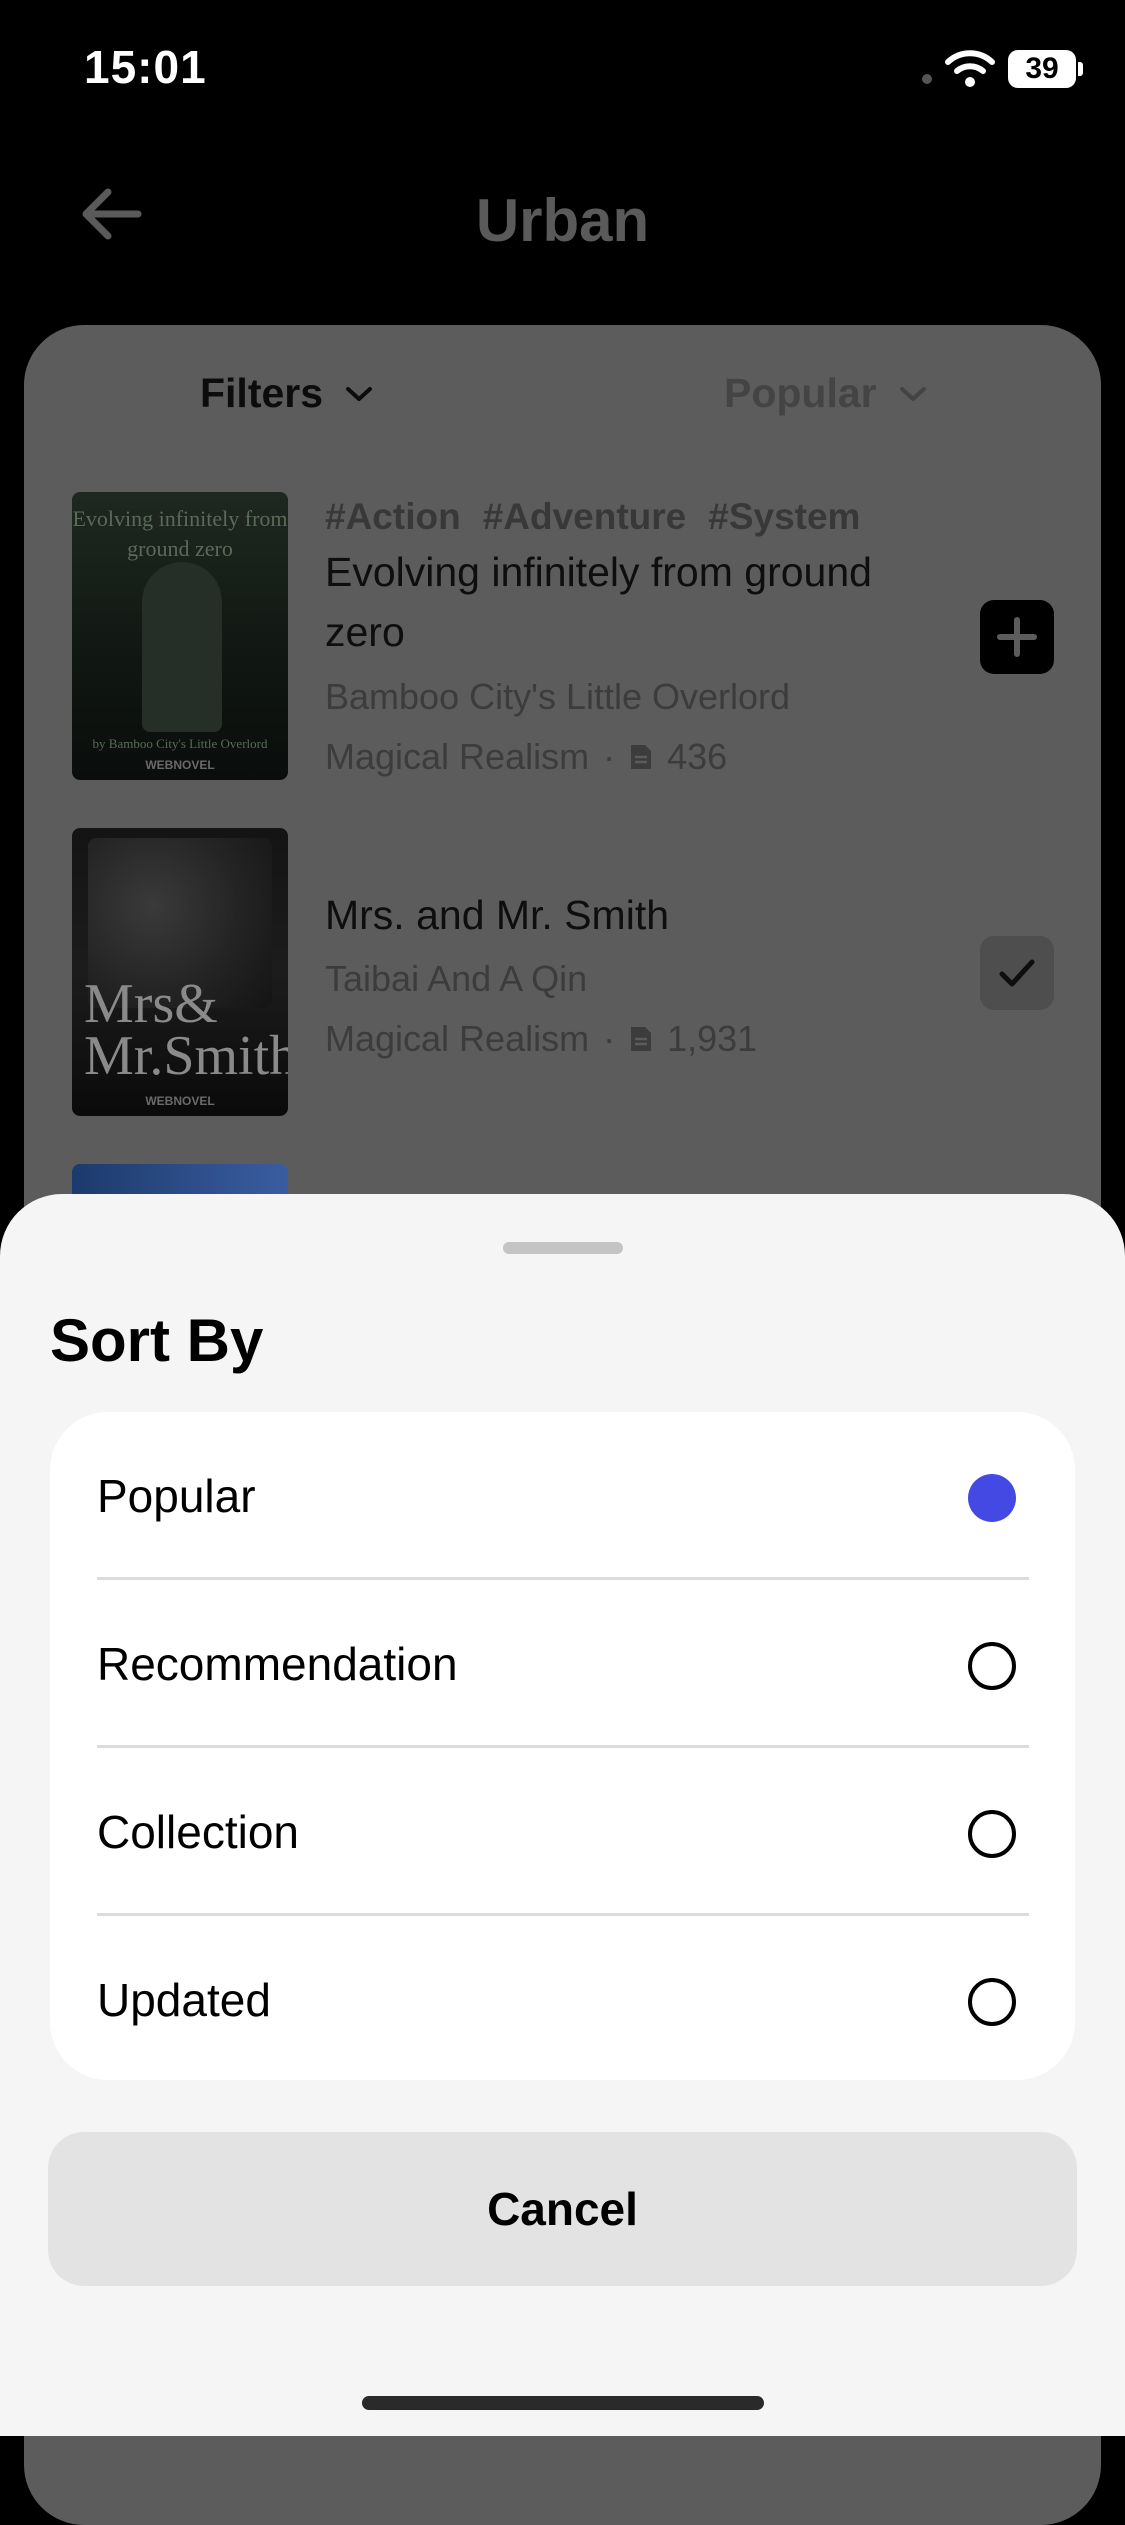  Describe the element at coordinates (558, 696) in the screenshot. I see `book-author: Bamboo City's Little Overlord` at that location.